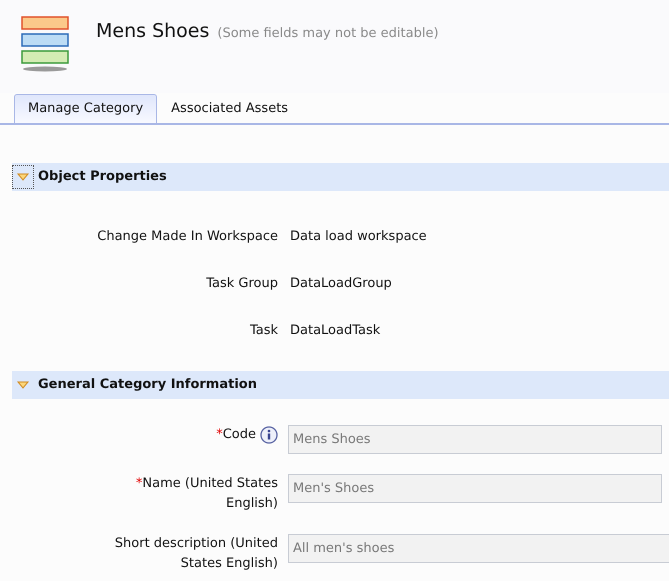 This screenshot has width=669, height=581. I want to click on field-label: *Name (United States English), so click(206, 494).